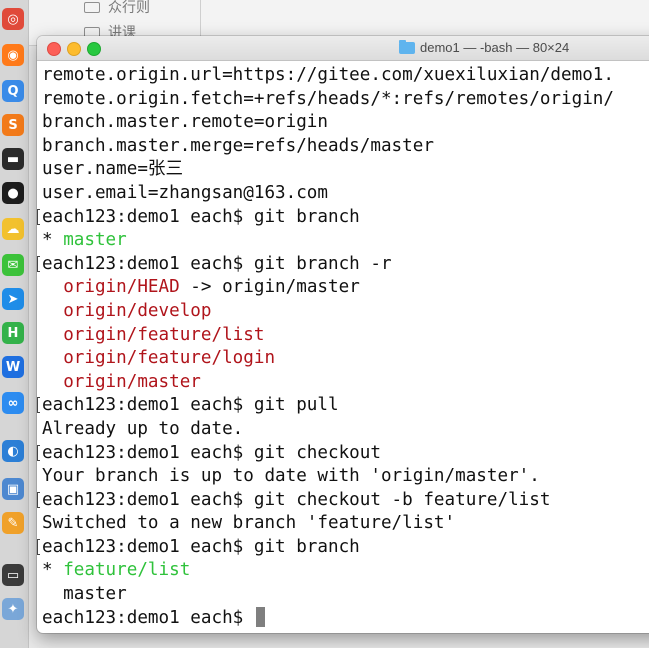 This screenshot has height=648, width=649. What do you see at coordinates (345, 595) in the screenshot?
I see `terminal-line: master` at bounding box center [345, 595].